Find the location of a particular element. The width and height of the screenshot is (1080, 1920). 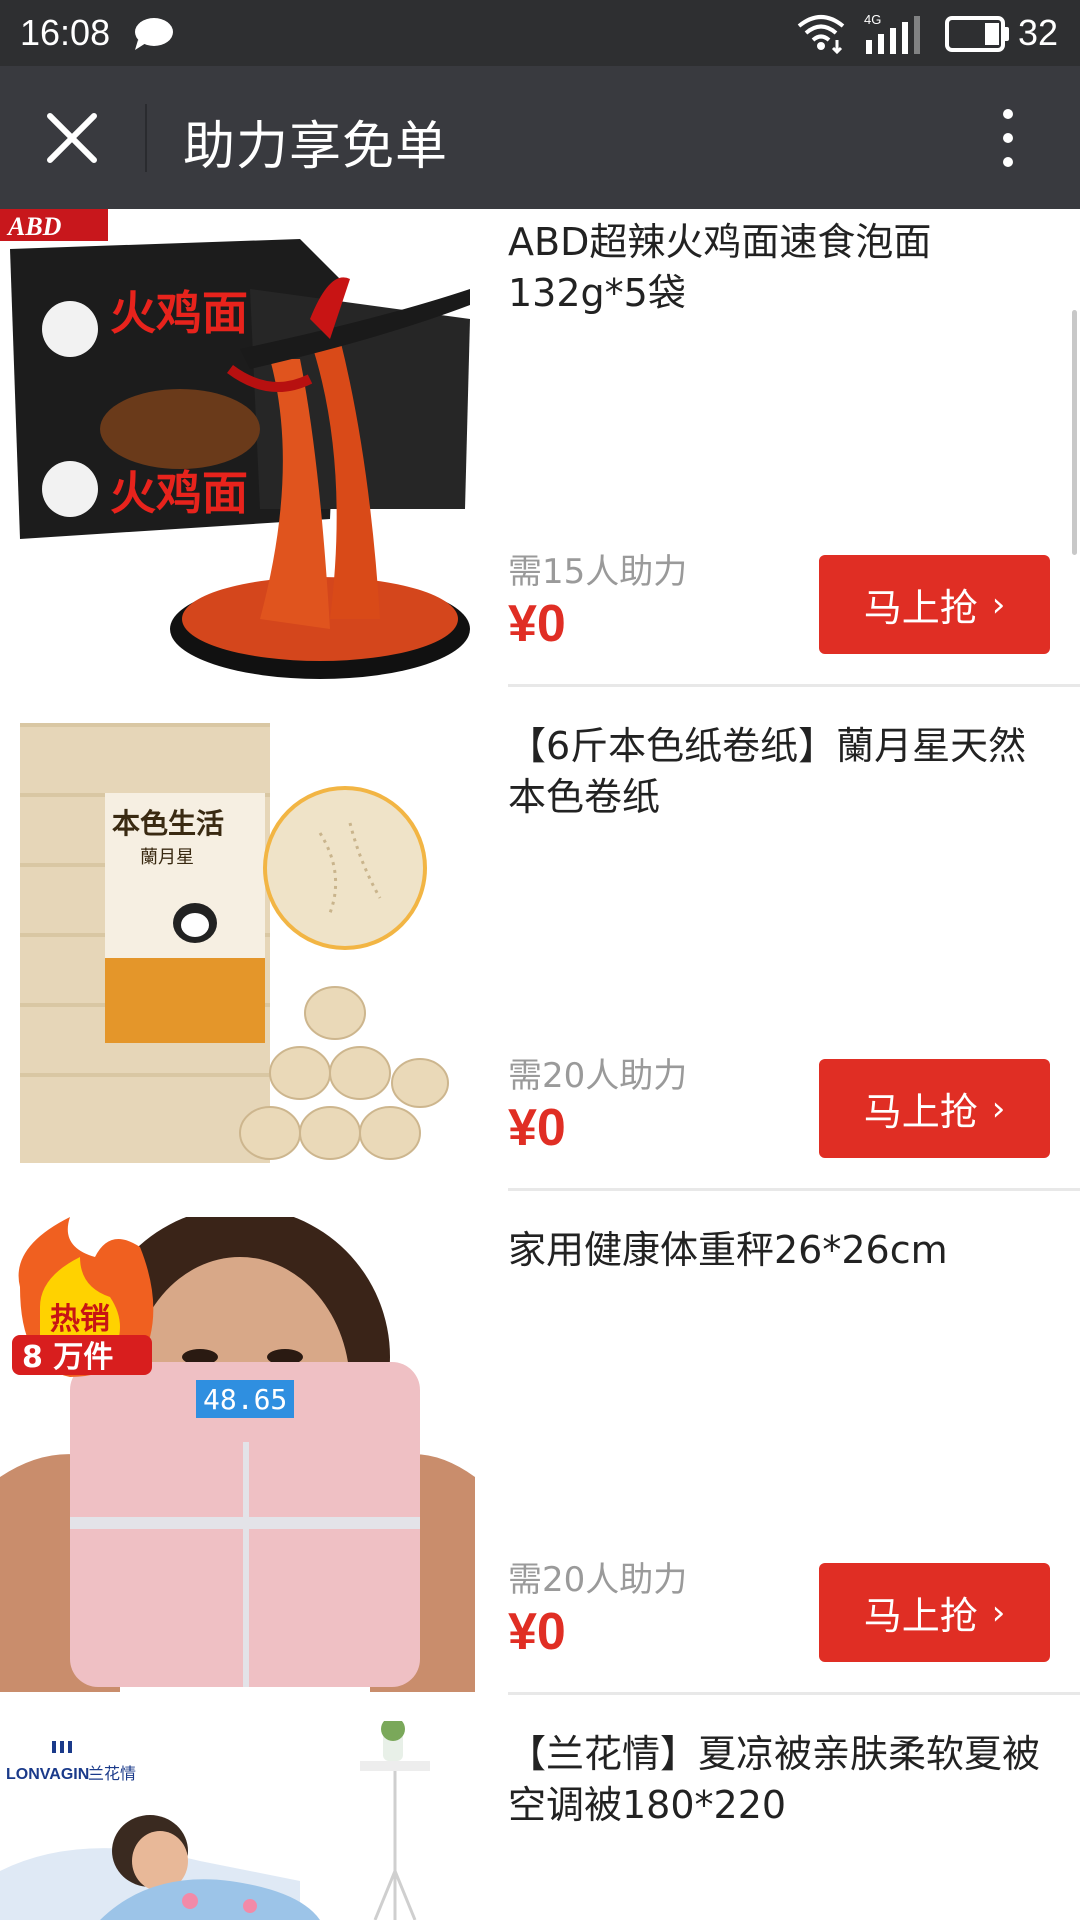

tissue-label: 本色生活 is located at coordinates (168, 823).